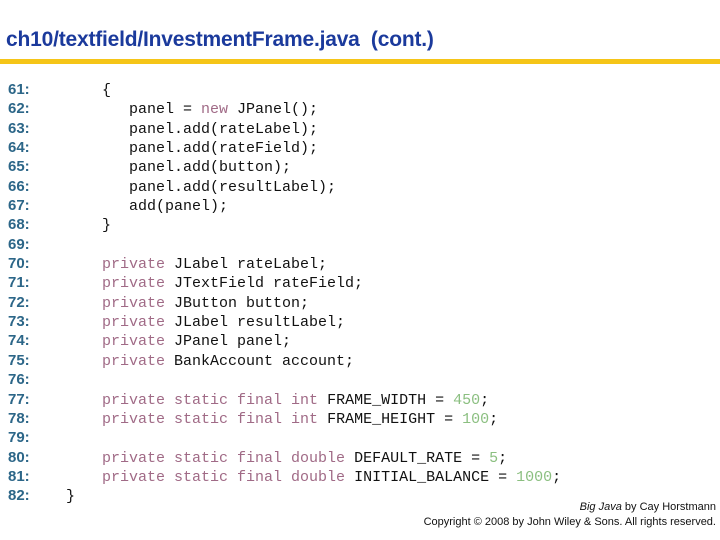 The image size is (720, 540). Describe the element at coordinates (570, 507) in the screenshot. I see `footer-book-line: Big Java by Cay Horstmann` at that location.